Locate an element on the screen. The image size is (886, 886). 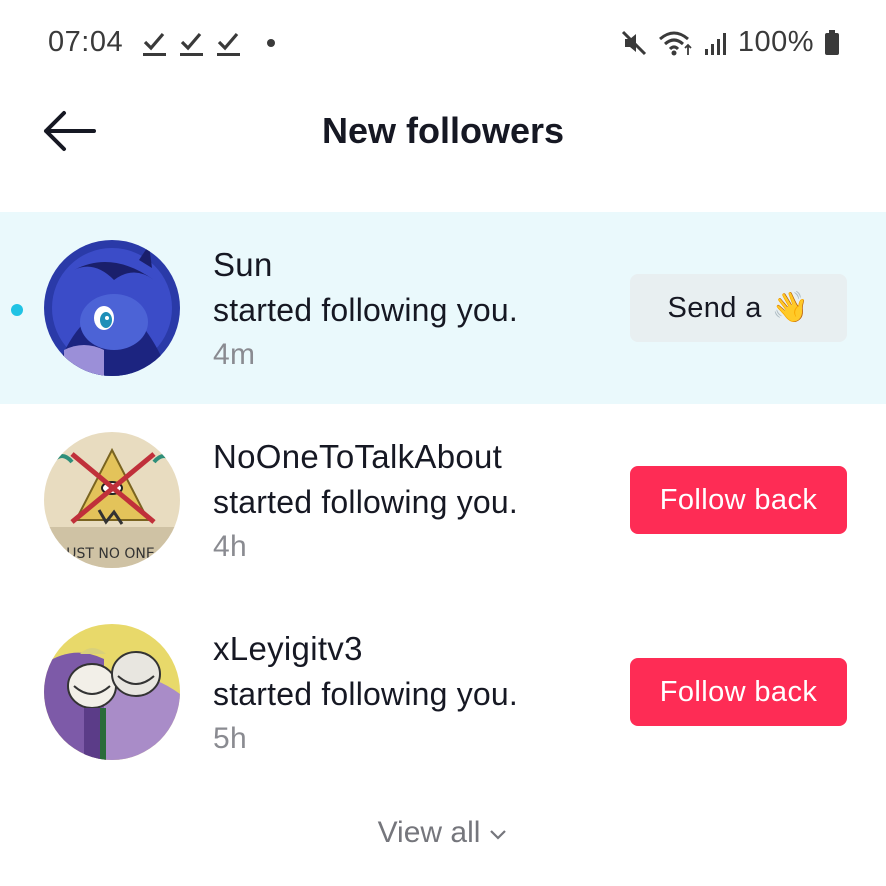
battery-percentage: 100% is located at coordinates (775, 42).